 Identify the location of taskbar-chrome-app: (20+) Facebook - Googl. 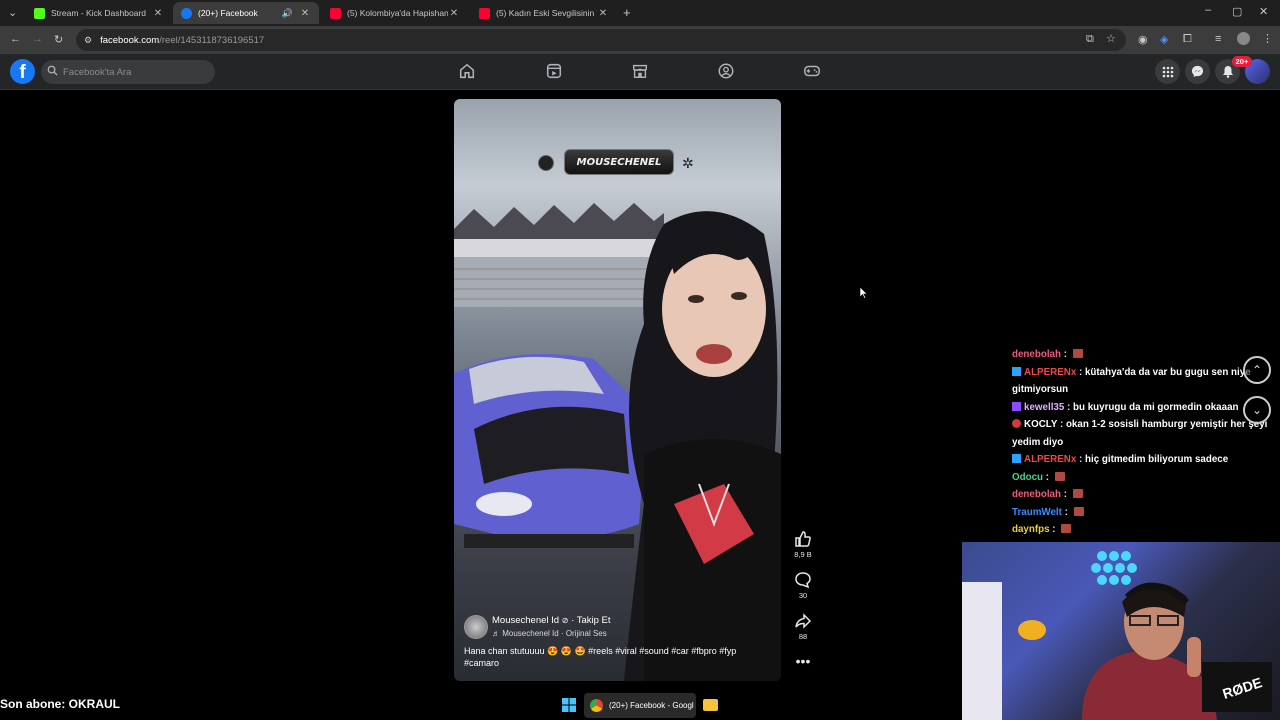
(640, 705).